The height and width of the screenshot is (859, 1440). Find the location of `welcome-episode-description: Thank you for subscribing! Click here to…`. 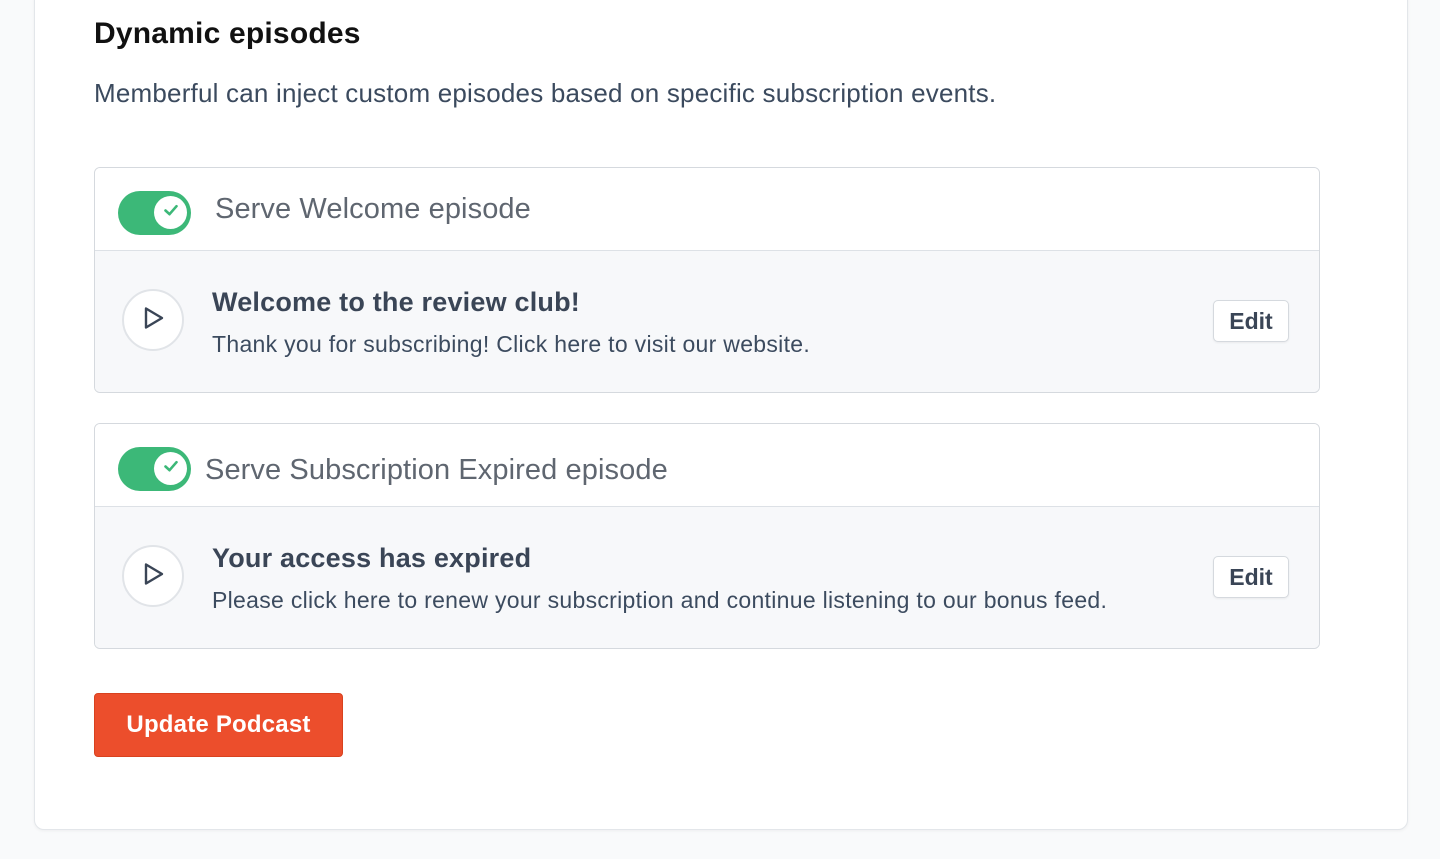

welcome-episode-description: Thank you for subscribing! Click here to… is located at coordinates (511, 344).